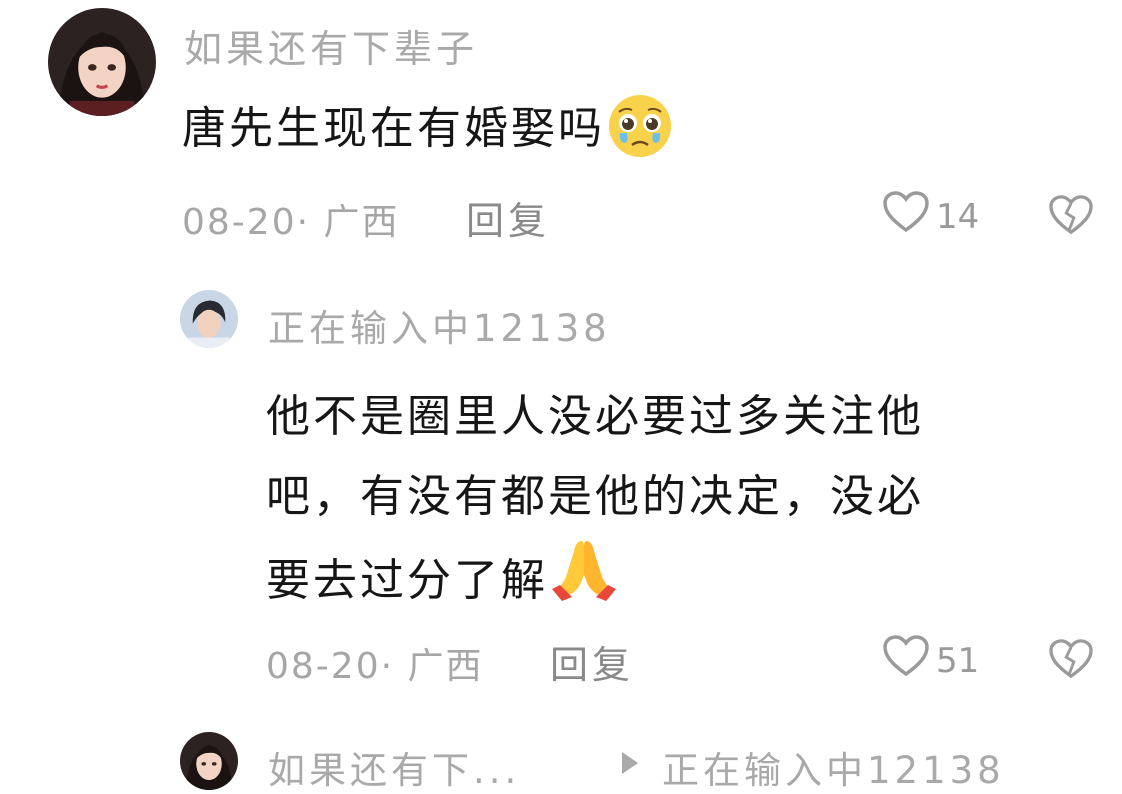 This screenshot has height=794, width=1122. What do you see at coordinates (640, 131) in the screenshot?
I see `pleading-face-icon` at bounding box center [640, 131].